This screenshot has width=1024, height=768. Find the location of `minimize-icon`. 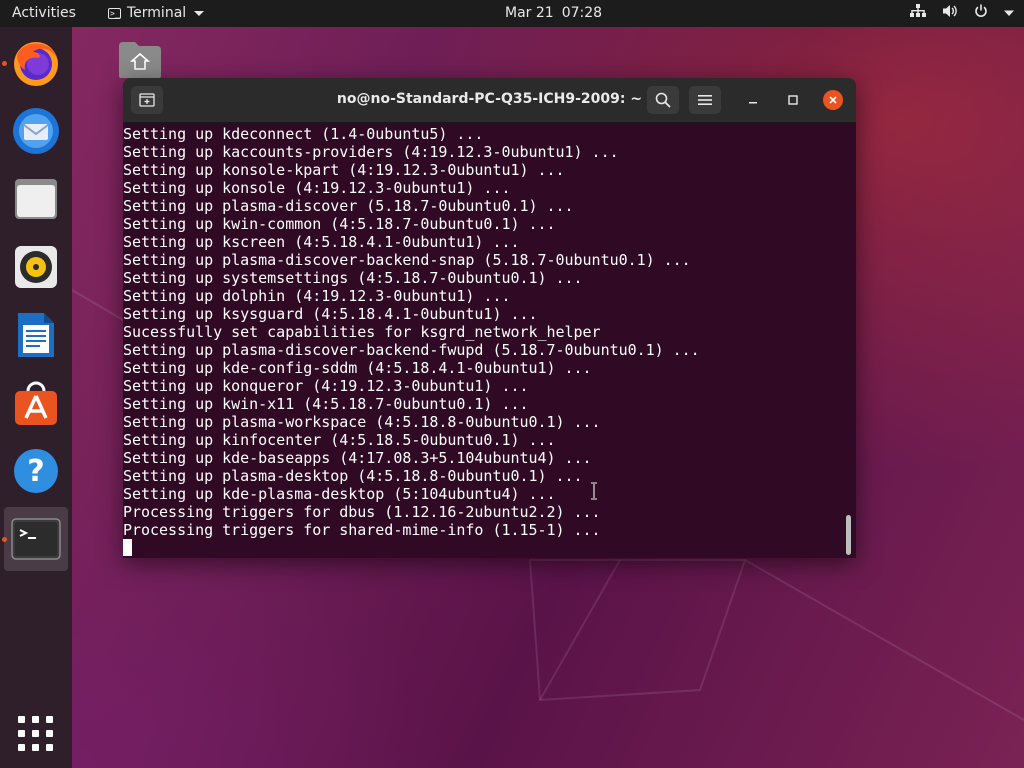

minimize-icon is located at coordinates (753, 103).